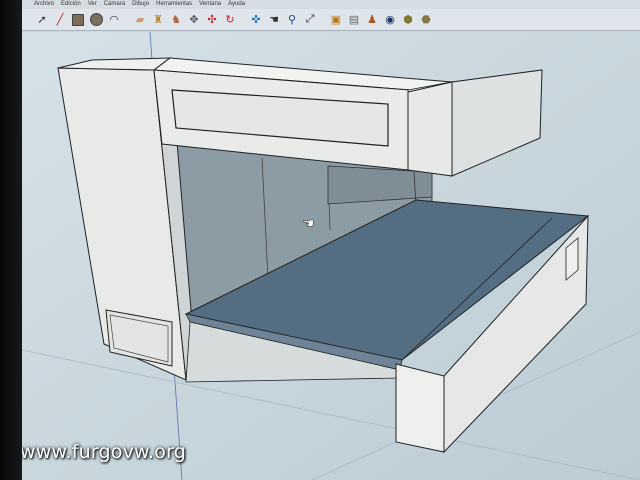  Describe the element at coordinates (236, 4) in the screenshot. I see `menu-ayuda: Ayuda` at that location.